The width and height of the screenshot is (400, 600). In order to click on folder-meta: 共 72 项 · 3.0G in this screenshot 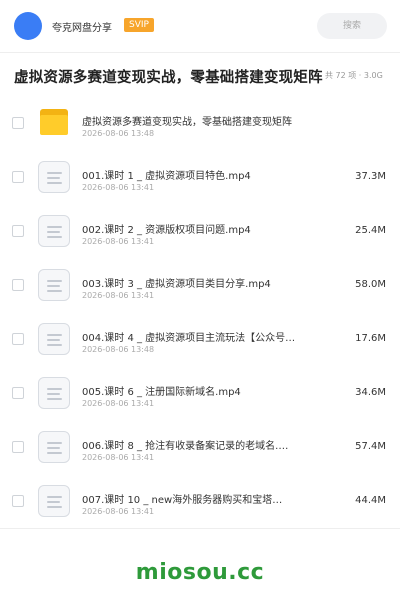, I will do `click(354, 75)`.